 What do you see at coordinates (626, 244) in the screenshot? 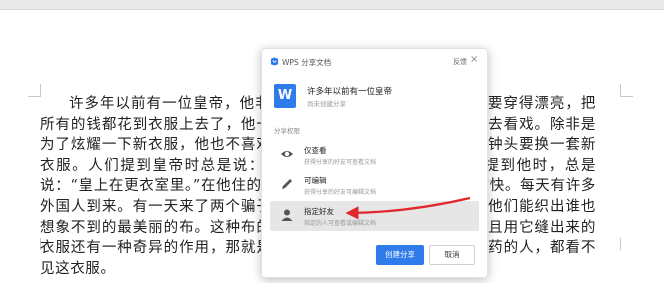
I see `page-margin-mark-bottom-right` at bounding box center [626, 244].